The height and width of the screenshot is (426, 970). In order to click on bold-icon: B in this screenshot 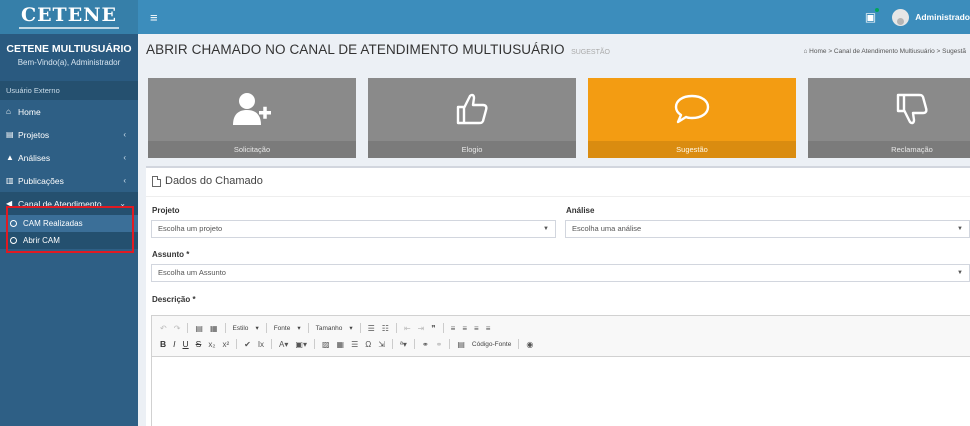, I will do `click(163, 344)`.